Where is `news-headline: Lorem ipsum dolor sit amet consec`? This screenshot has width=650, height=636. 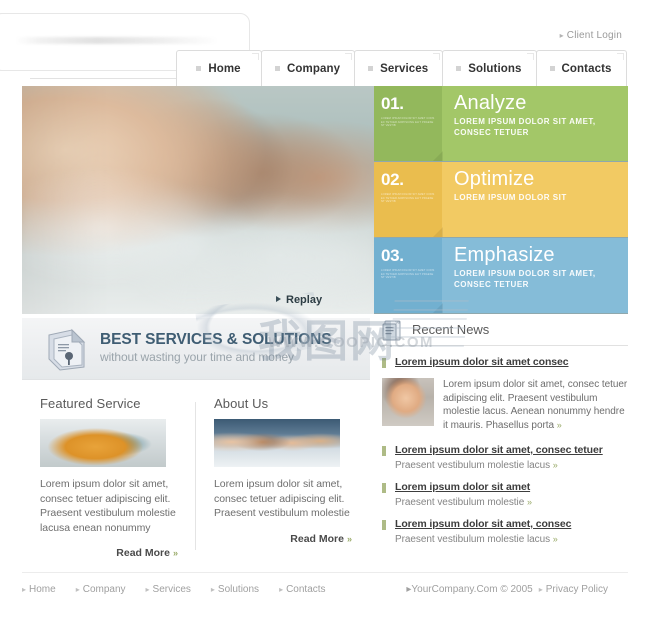
news-headline: Lorem ipsum dolor sit amet consec is located at coordinates (482, 362).